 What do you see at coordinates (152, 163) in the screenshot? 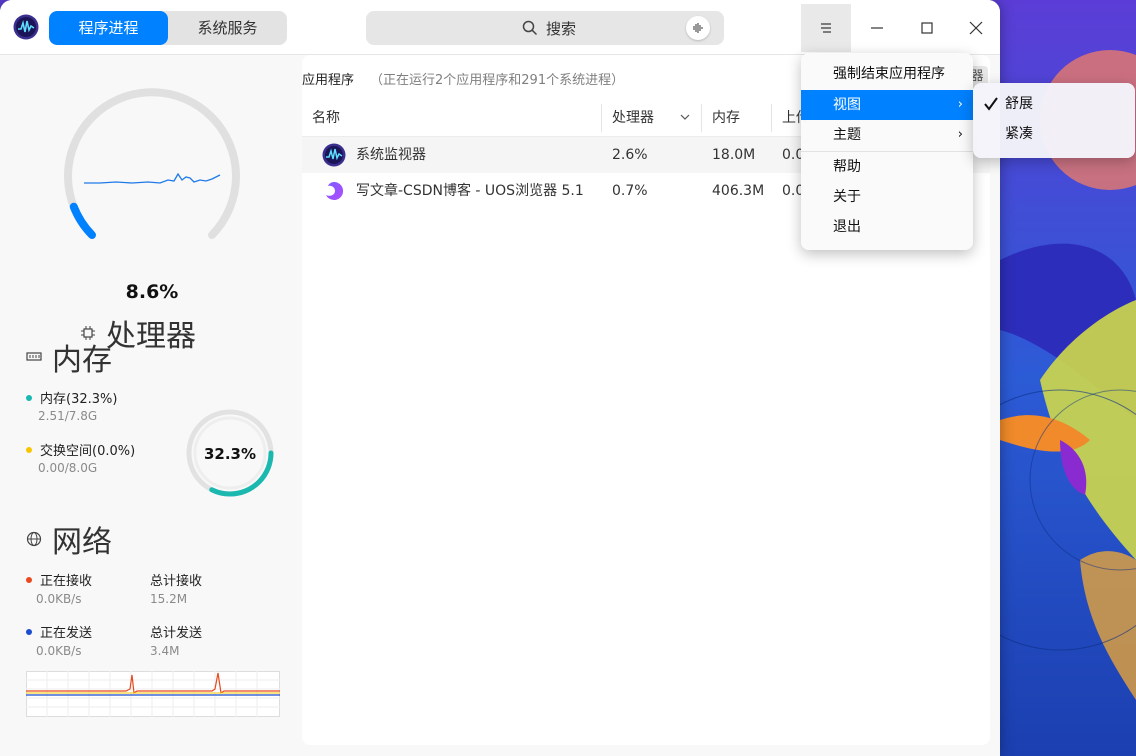
I see `cpu-gauge` at bounding box center [152, 163].